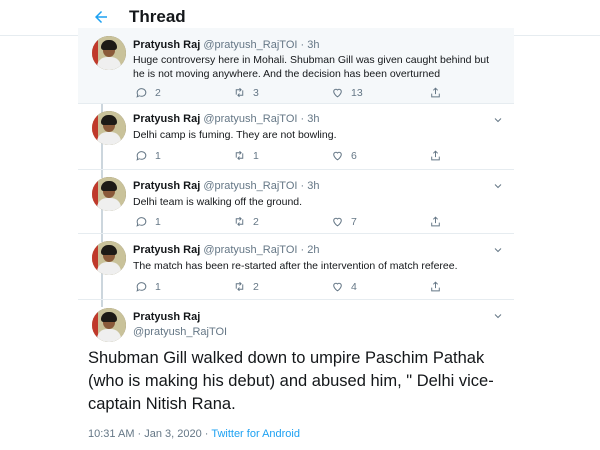 The width and height of the screenshot is (600, 450). What do you see at coordinates (246, 92) in the screenshot?
I see `retweet-button: 3` at bounding box center [246, 92].